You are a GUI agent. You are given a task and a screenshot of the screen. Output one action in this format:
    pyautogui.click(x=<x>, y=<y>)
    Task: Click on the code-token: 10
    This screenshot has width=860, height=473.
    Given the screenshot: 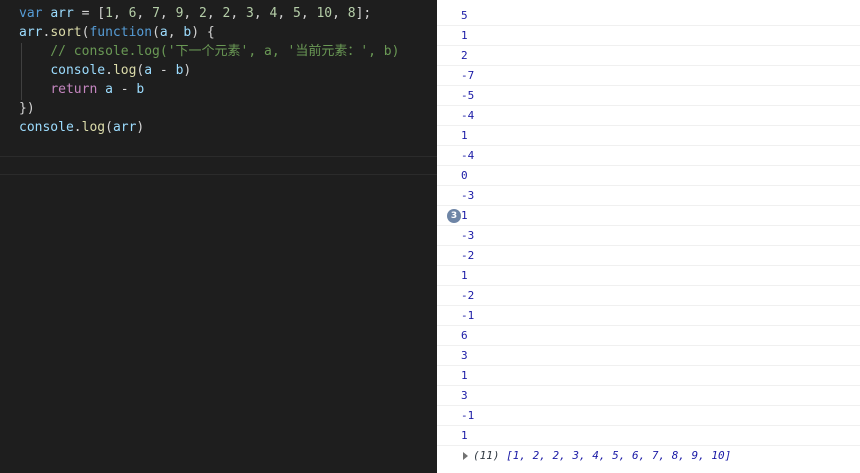 What is the action you would take?
    pyautogui.click(x=324, y=13)
    